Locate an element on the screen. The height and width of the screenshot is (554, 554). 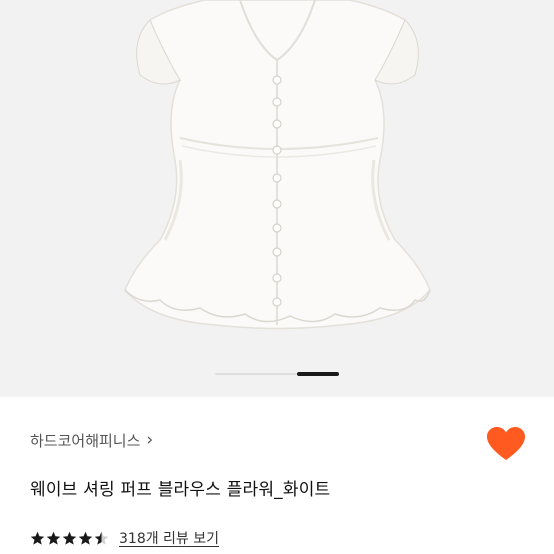
review-row: 318개 리뷰 보기 is located at coordinates (124, 538).